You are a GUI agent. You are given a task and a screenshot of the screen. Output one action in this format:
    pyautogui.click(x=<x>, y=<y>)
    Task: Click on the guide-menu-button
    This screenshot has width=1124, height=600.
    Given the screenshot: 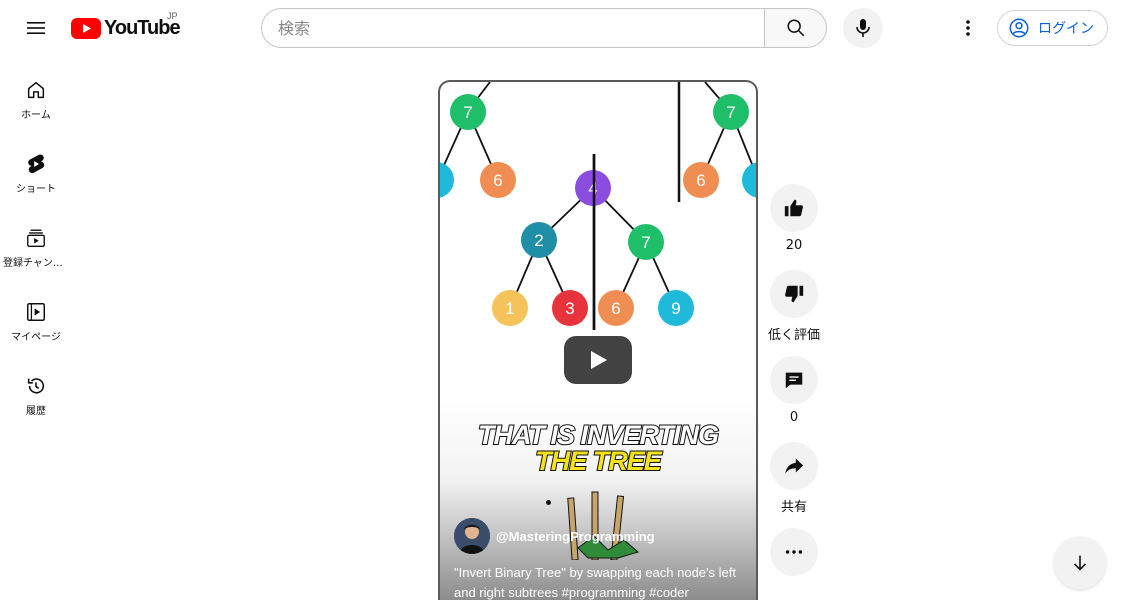 What is the action you would take?
    pyautogui.click(x=36, y=28)
    